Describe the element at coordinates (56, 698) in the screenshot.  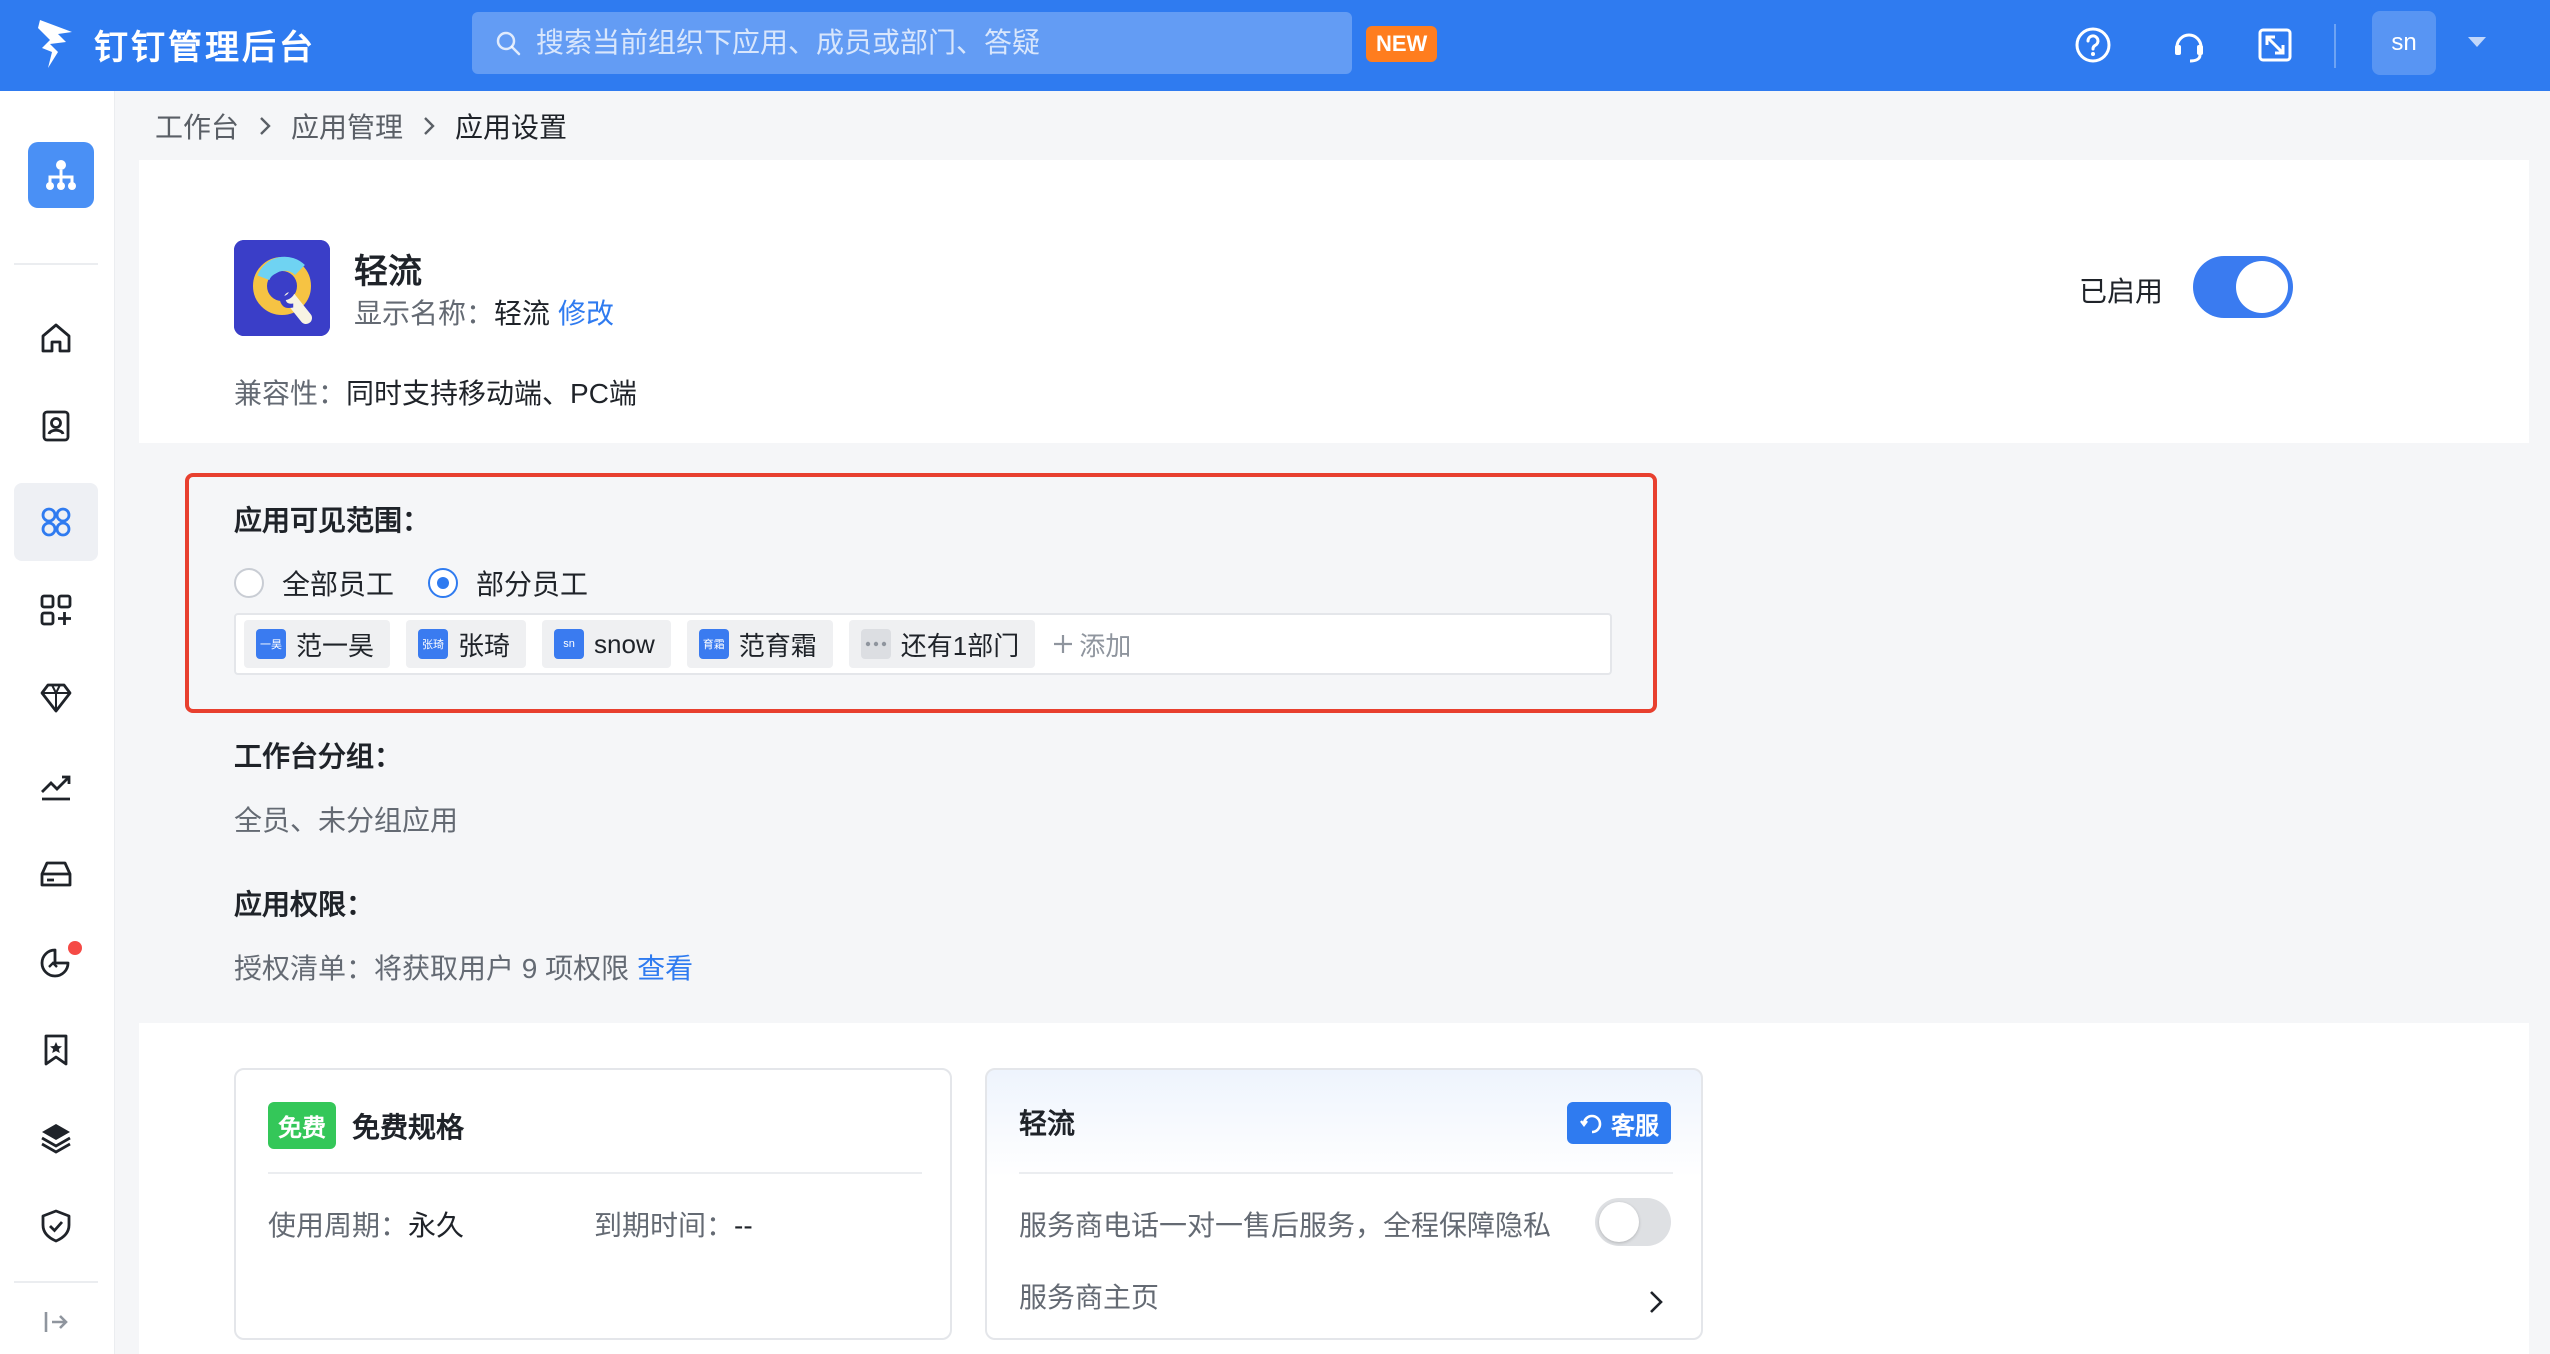
I see `sidebar-item-premium` at that location.